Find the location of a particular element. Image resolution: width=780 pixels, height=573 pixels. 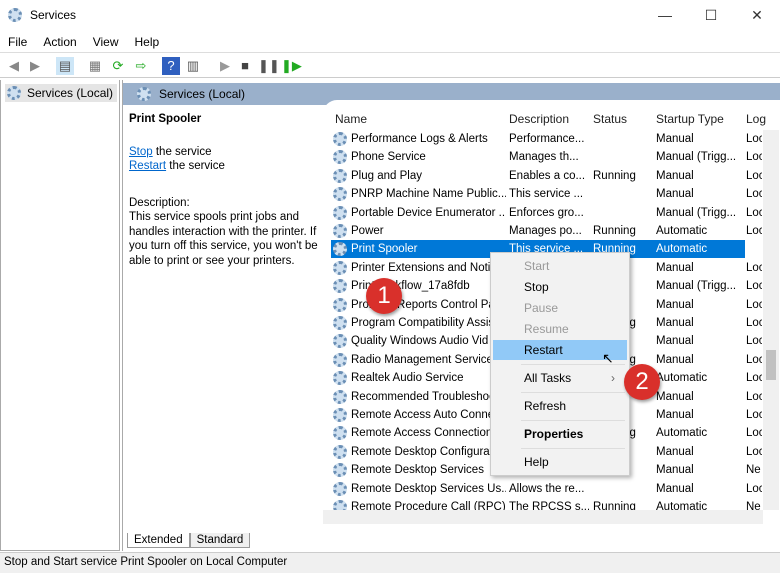

minimize-button: — is located at coordinates (665, 15).